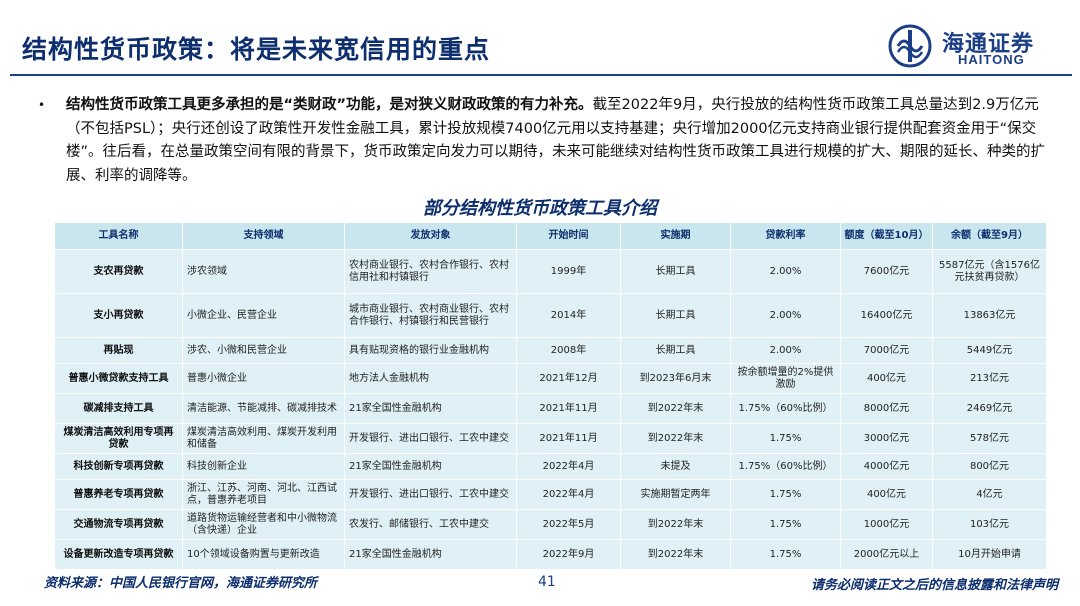  What do you see at coordinates (540, 208) in the screenshot?
I see `table-title: 部分结构性货币政策工具介绍` at bounding box center [540, 208].